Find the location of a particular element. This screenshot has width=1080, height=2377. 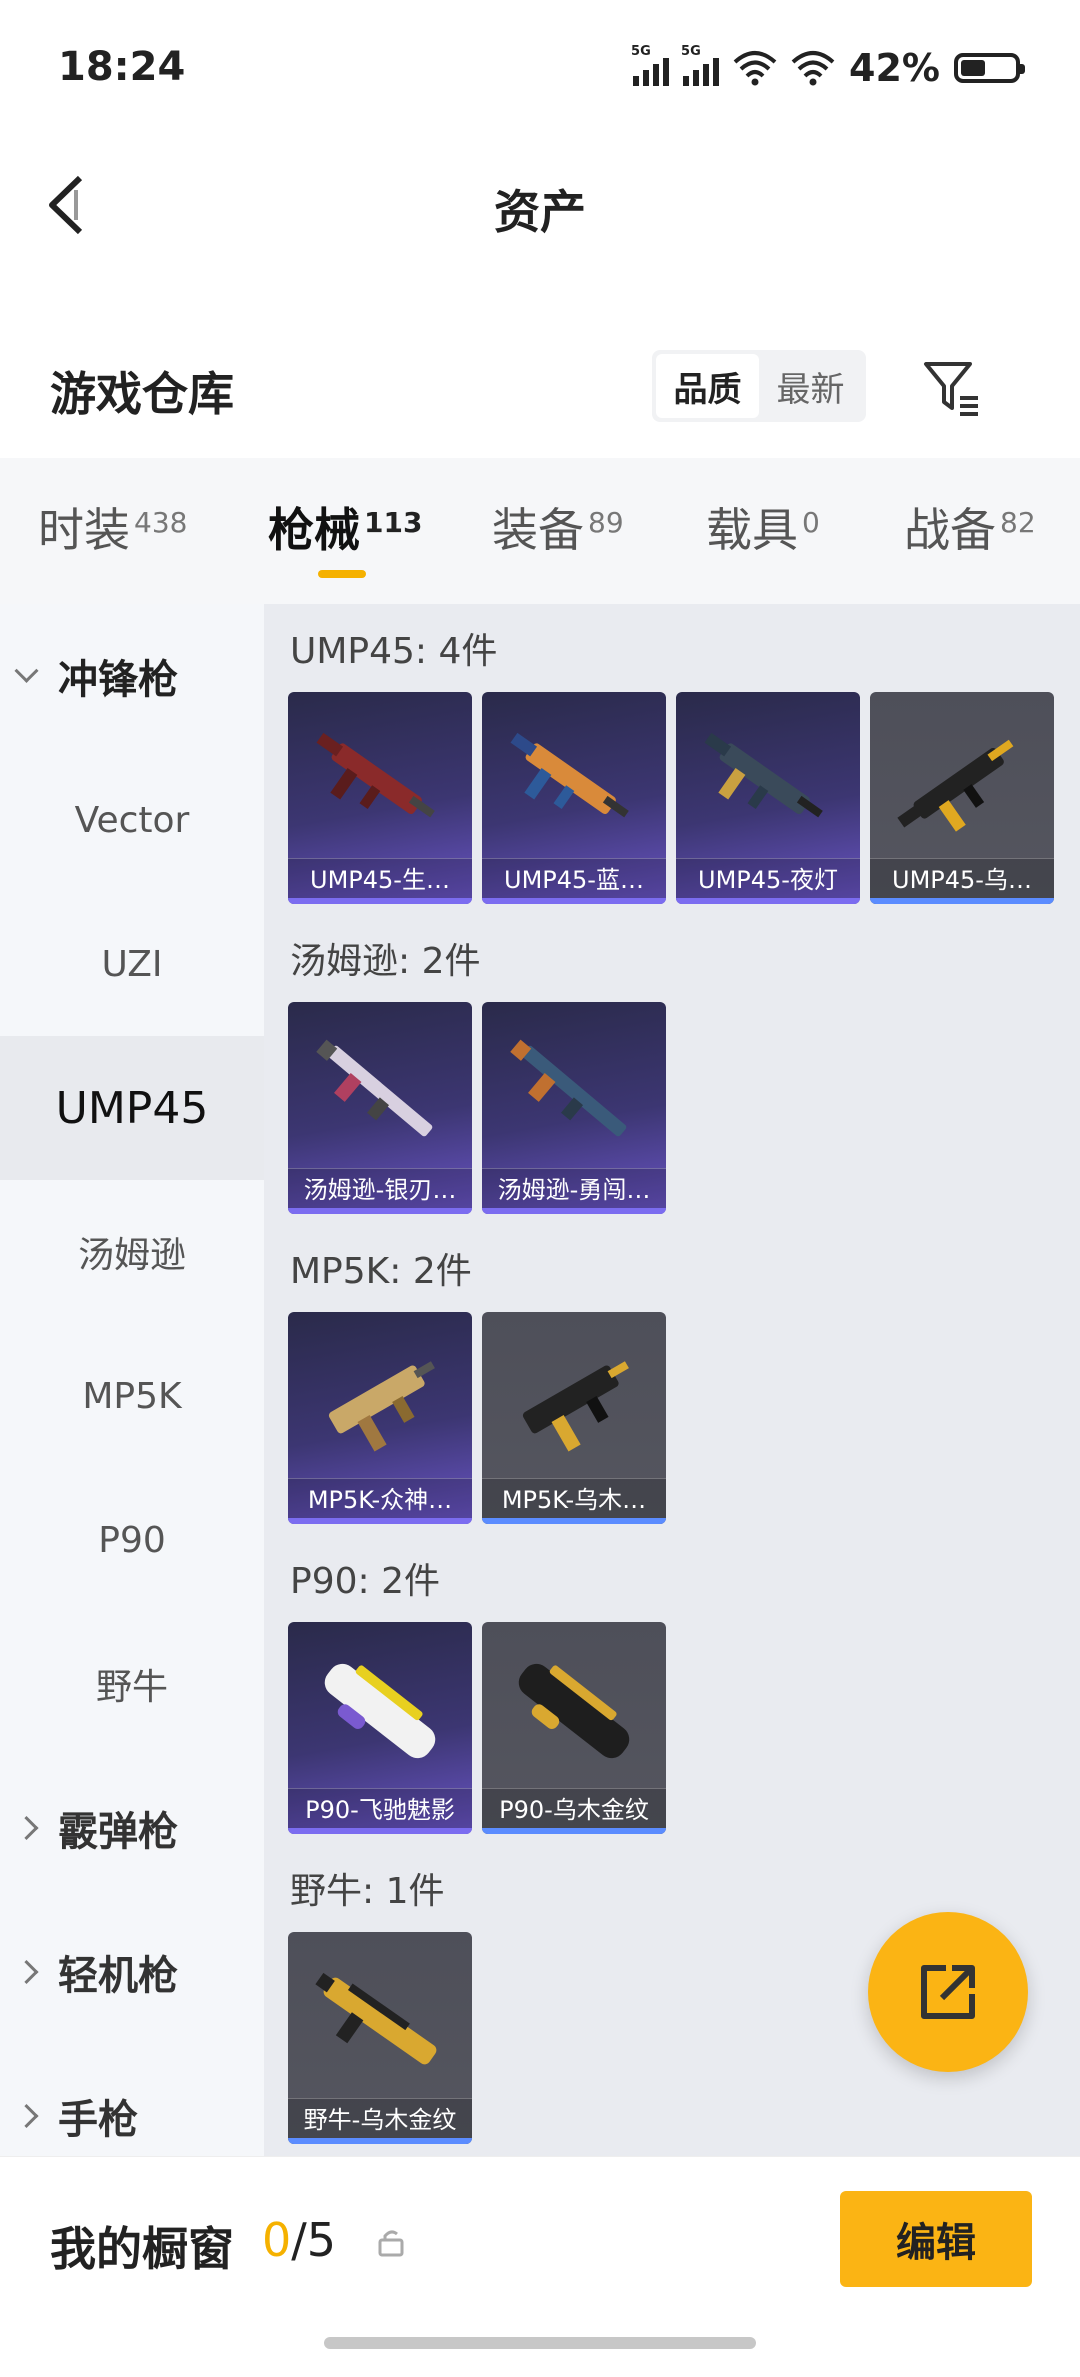

wifi-2-icon is located at coordinates (813, 68).